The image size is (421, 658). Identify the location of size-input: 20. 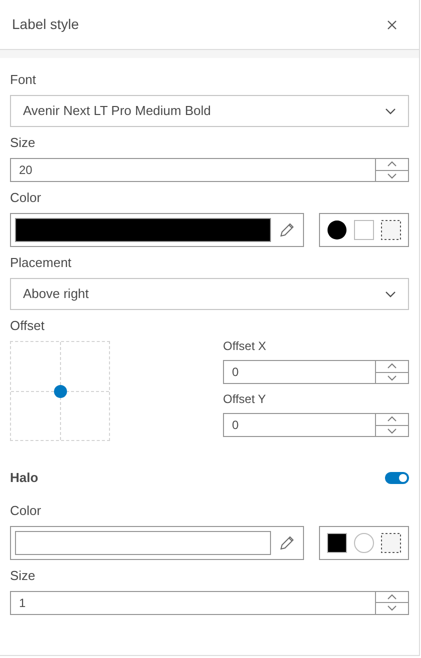
(193, 170).